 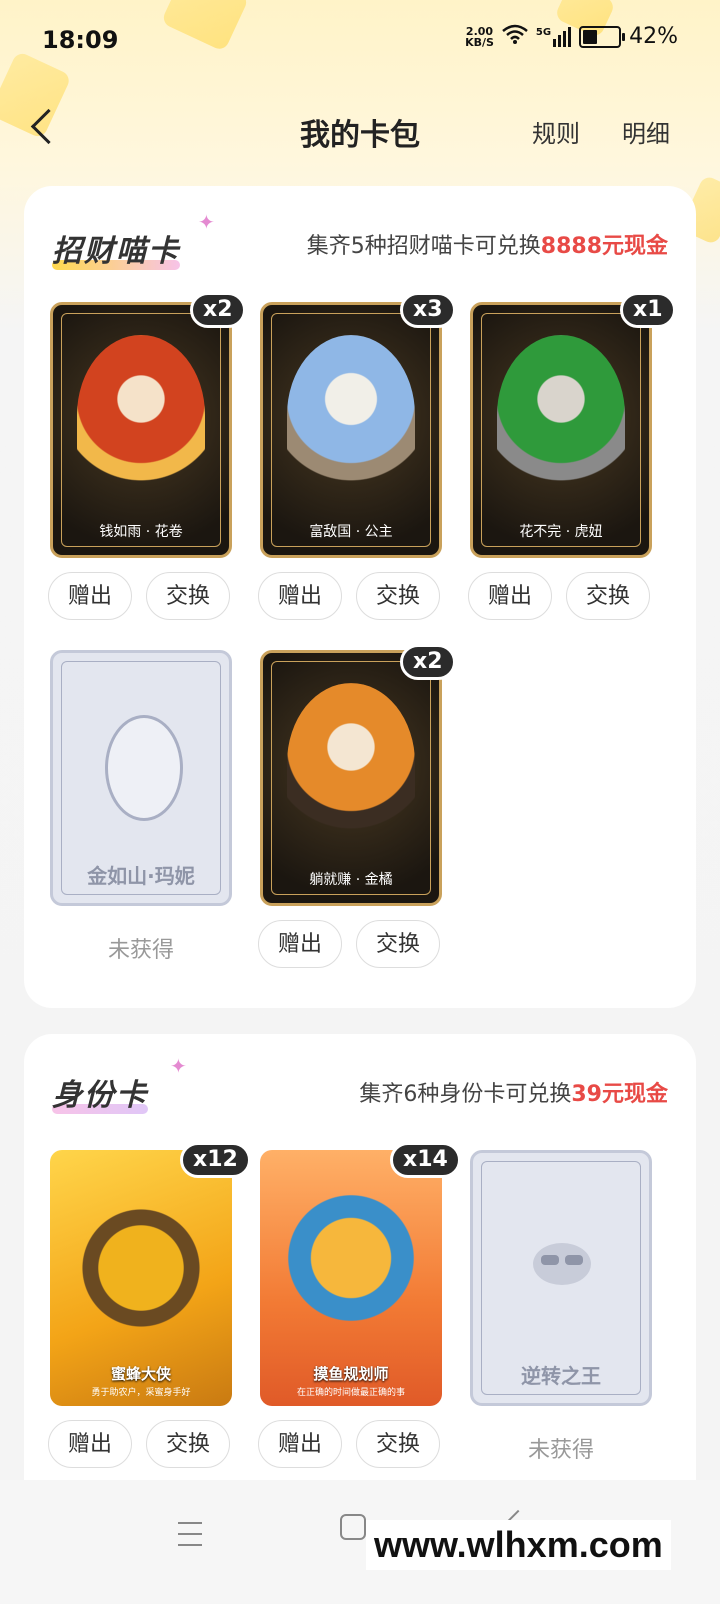 What do you see at coordinates (543, 32) in the screenshot?
I see `network-type-label: 5G` at bounding box center [543, 32].